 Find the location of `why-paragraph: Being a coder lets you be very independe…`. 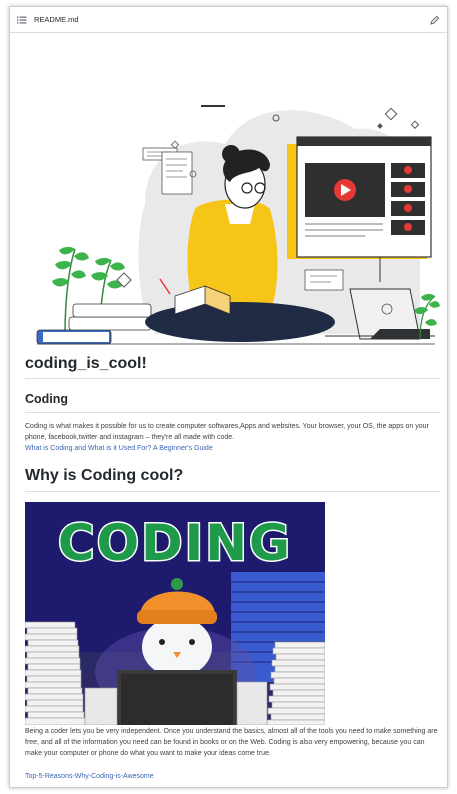

why-paragraph: Being a coder lets you be very independe… is located at coordinates (231, 742).